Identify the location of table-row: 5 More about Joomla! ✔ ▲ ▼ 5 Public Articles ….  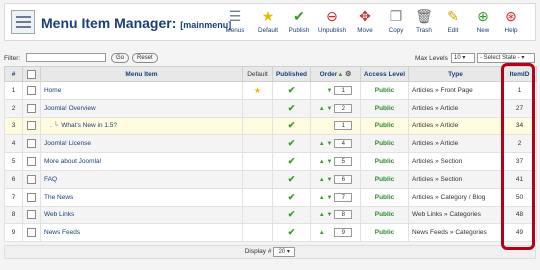
(270, 161).